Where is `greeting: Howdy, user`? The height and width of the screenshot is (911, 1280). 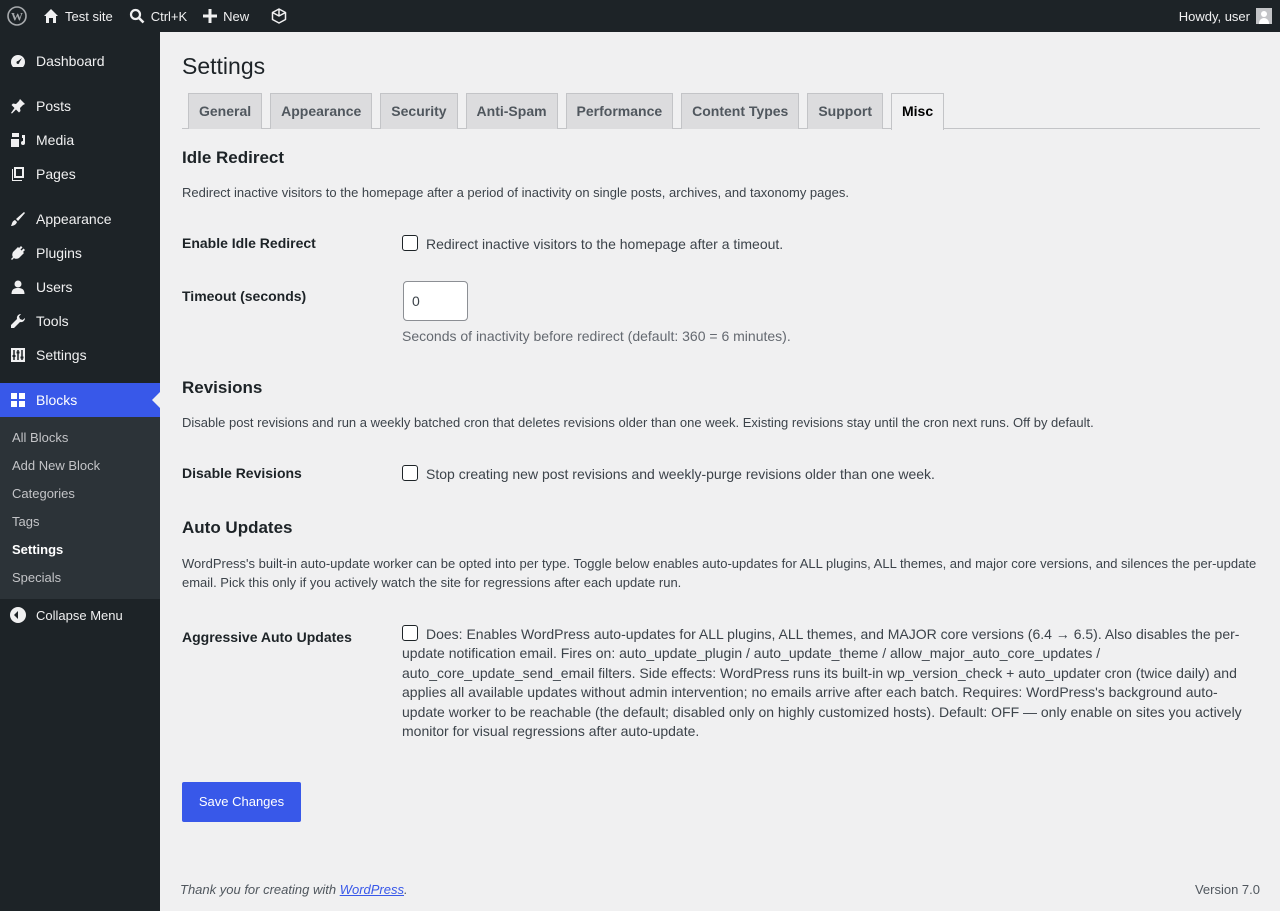
greeting: Howdy, user is located at coordinates (1214, 16).